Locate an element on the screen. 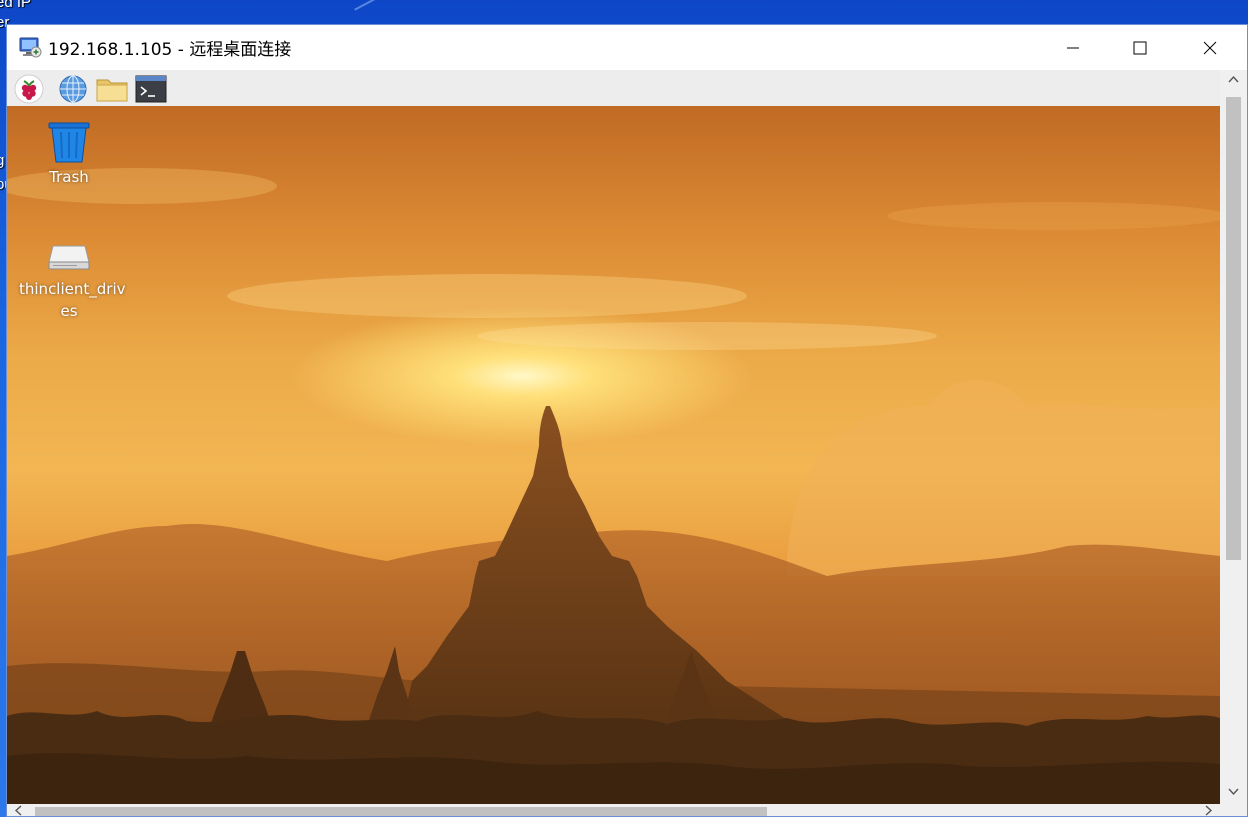 The height and width of the screenshot is (817, 1248). terminal-icon is located at coordinates (151, 89).